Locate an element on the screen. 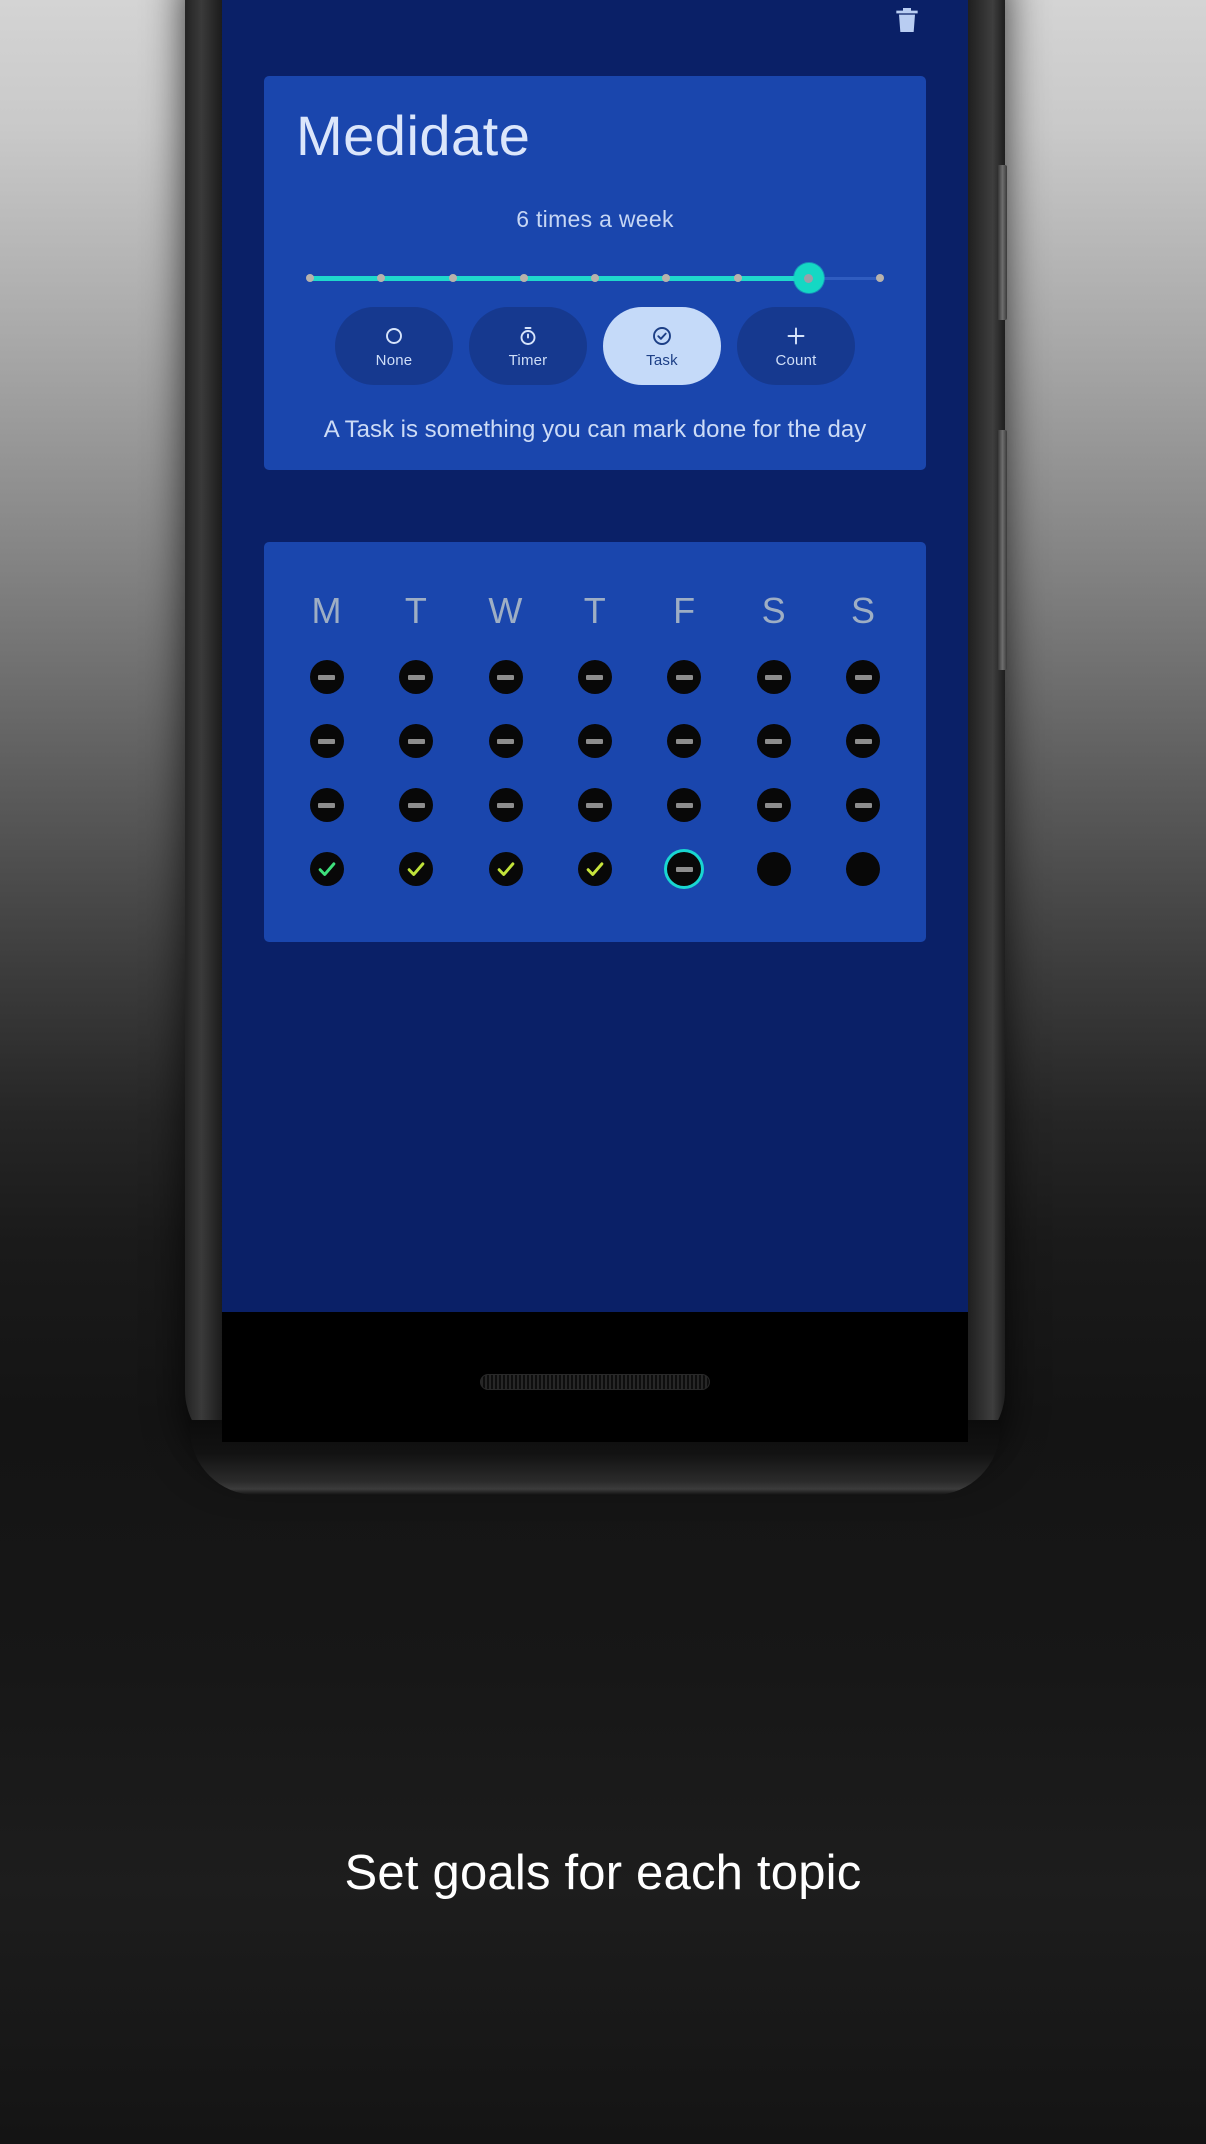 The height and width of the screenshot is (2144, 1206). stopwatch-icon is located at coordinates (528, 336).